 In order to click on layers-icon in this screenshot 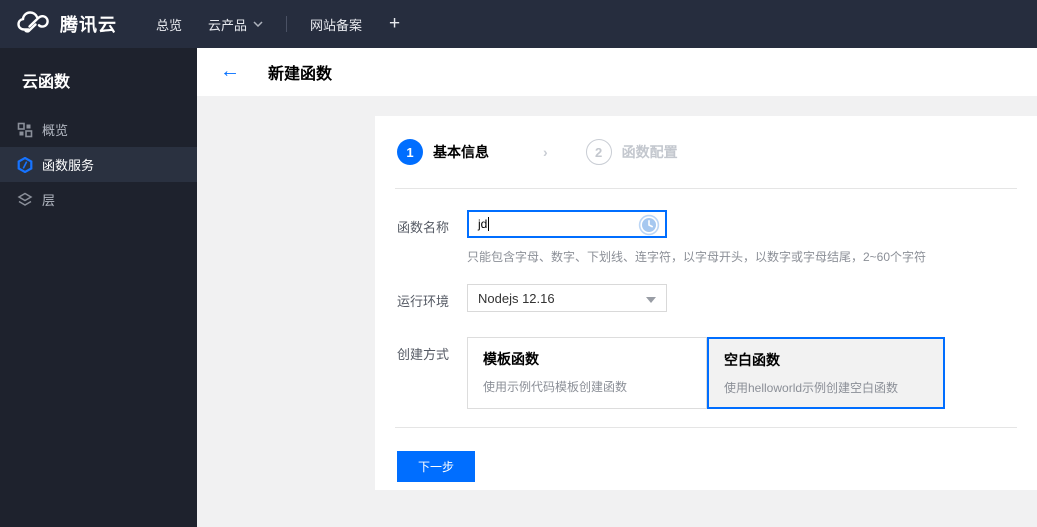, I will do `click(25, 200)`.